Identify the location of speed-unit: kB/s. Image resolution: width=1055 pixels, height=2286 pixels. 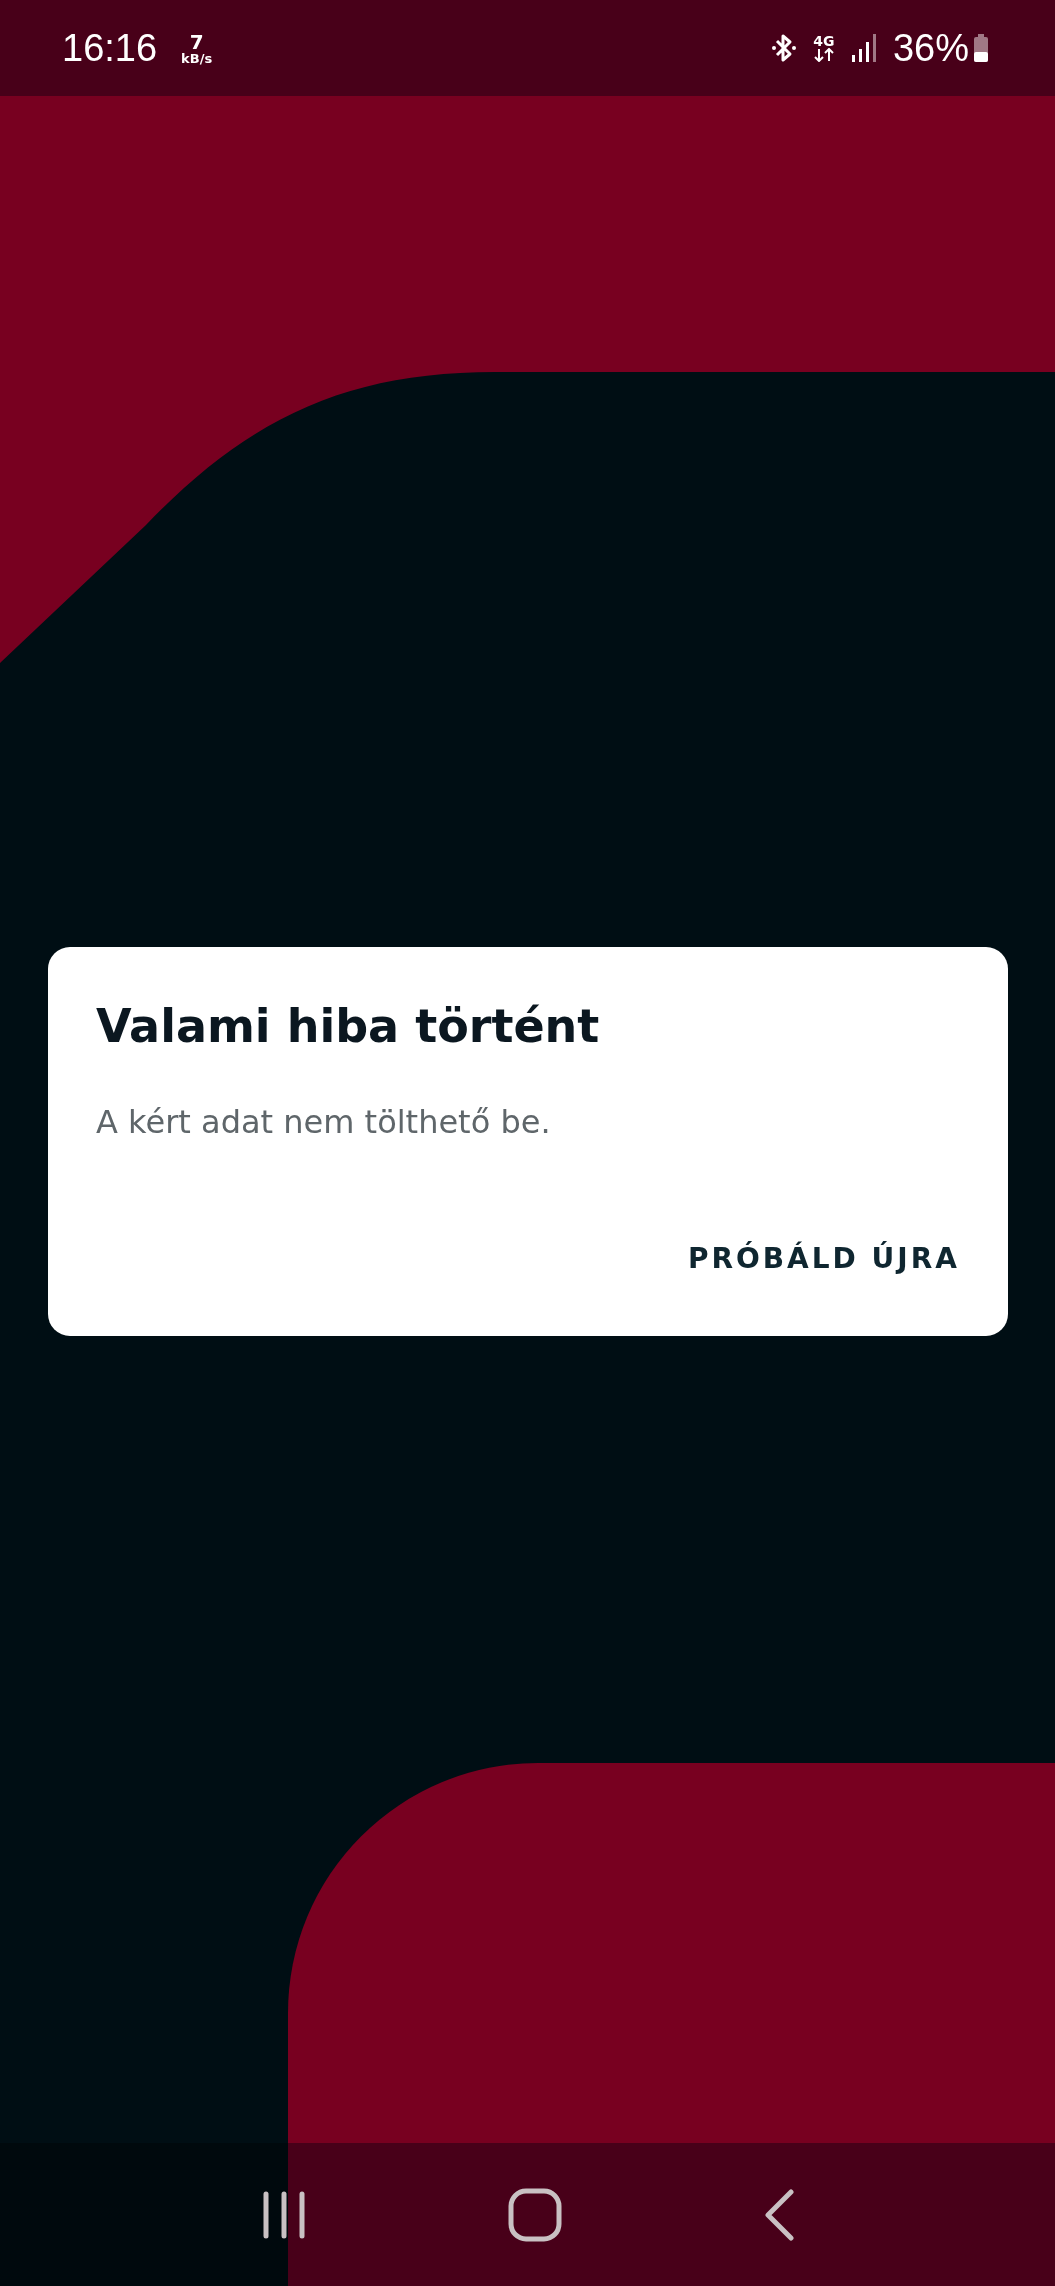
(197, 58).